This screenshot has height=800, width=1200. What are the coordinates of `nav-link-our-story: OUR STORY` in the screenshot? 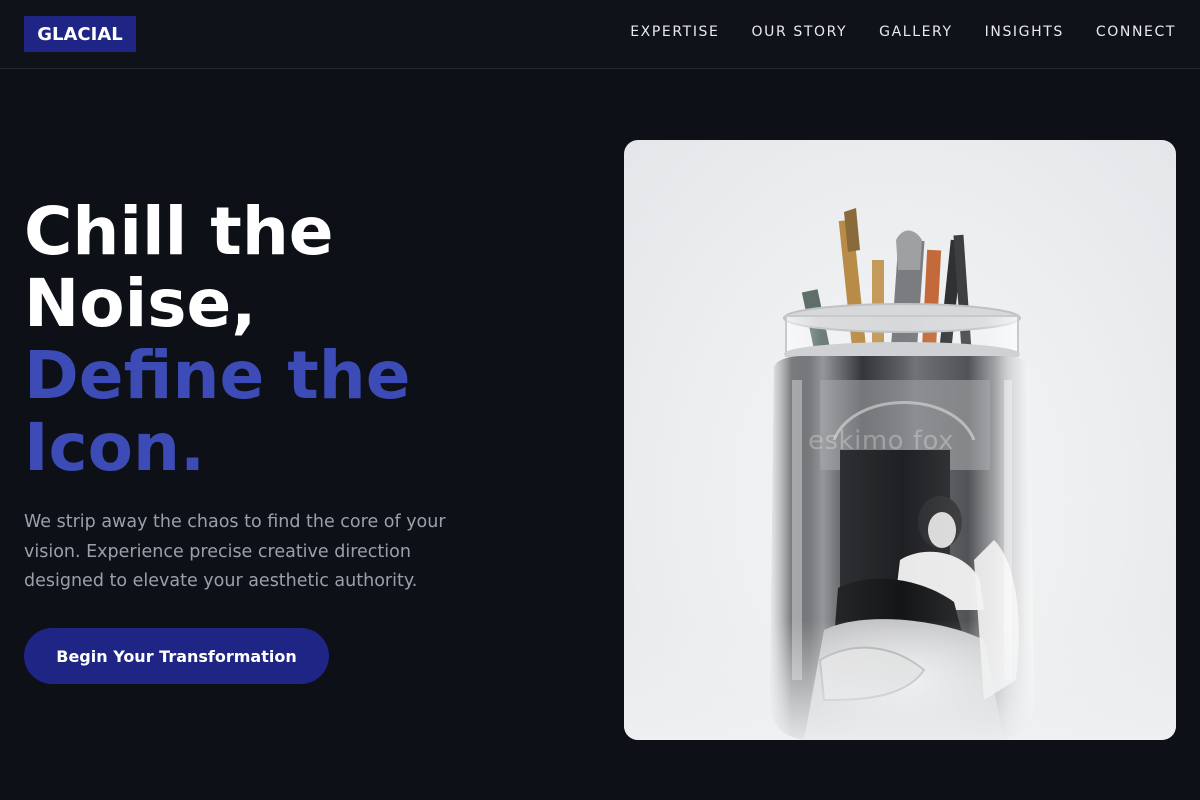 It's located at (799, 32).